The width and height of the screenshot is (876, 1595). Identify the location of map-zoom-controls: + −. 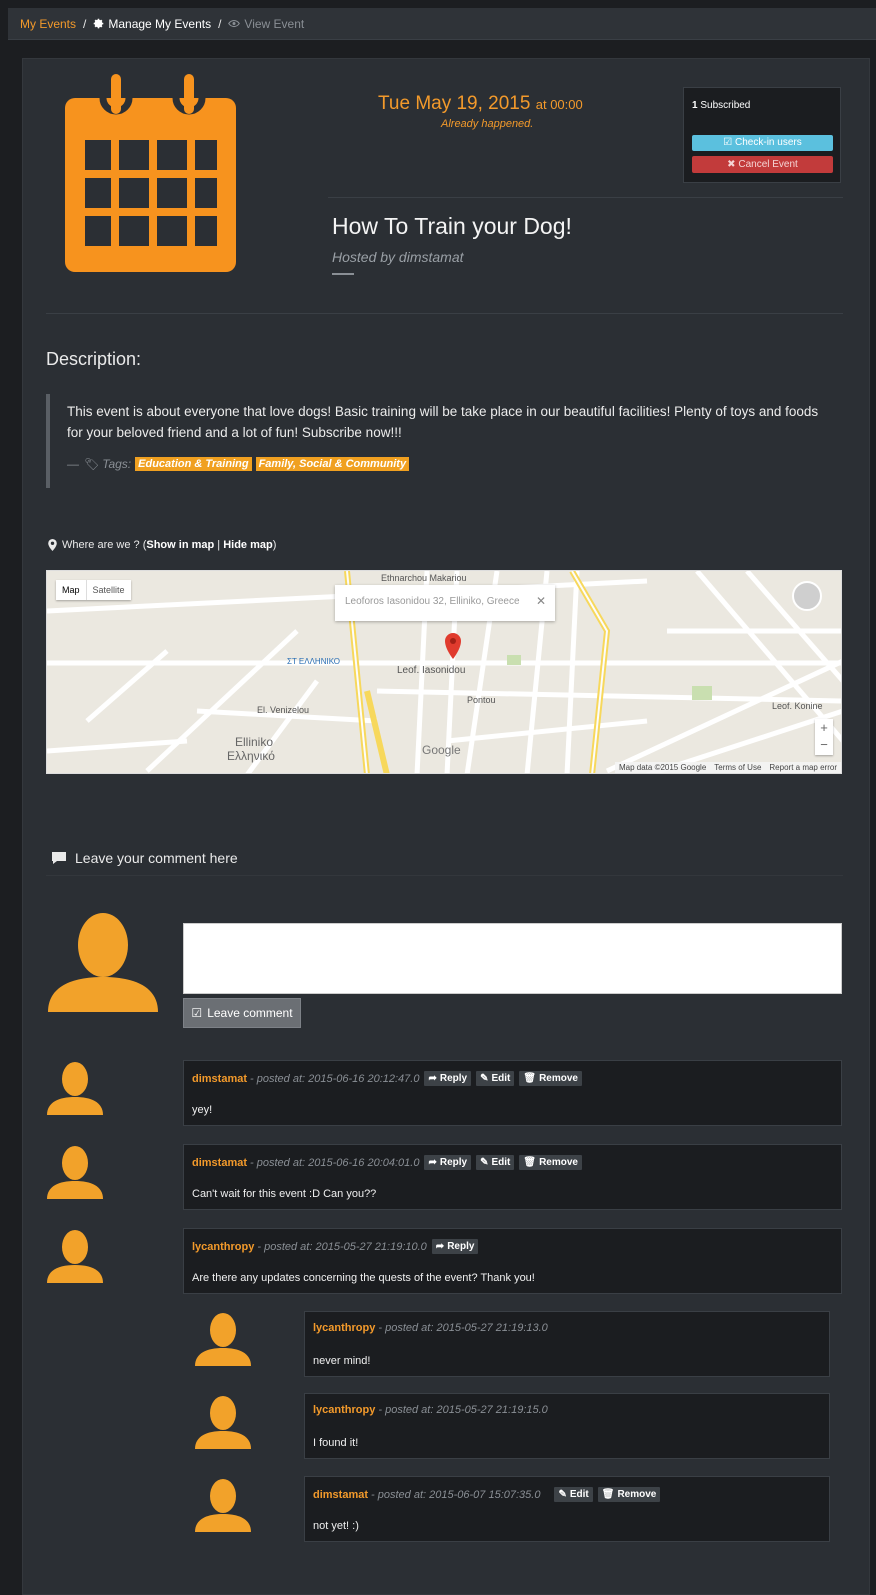
(824, 737).